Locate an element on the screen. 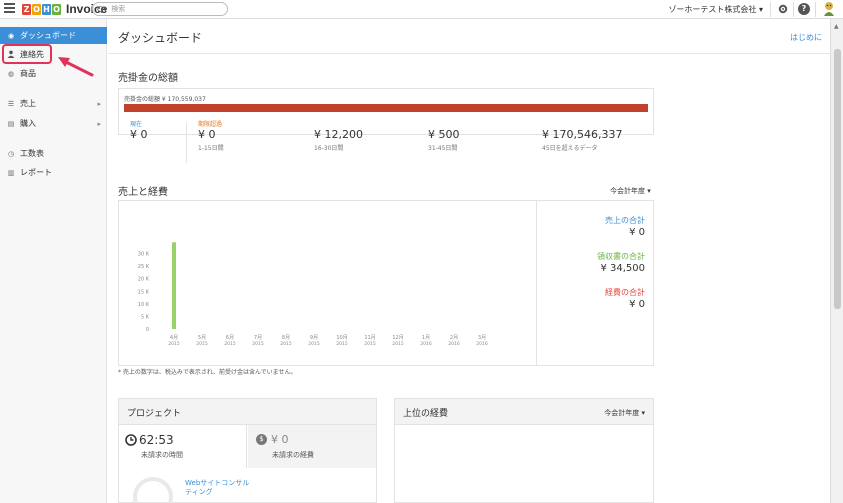 This screenshot has width=843, height=503. receivables-bucket: 期限超過 ¥ 0 1-15日間 is located at coordinates (211, 143).